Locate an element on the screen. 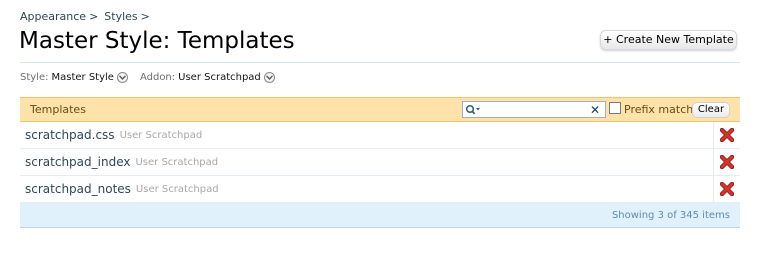 The width and height of the screenshot is (760, 258). template-name: scratchpad_notes is located at coordinates (78, 189).